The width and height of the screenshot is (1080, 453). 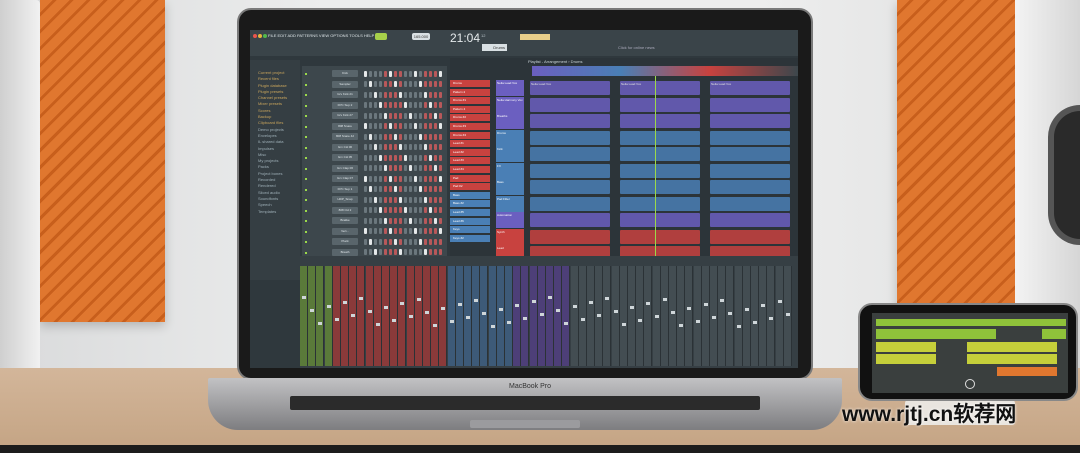 I want to click on track-header: Drums, so click(x=510, y=137).